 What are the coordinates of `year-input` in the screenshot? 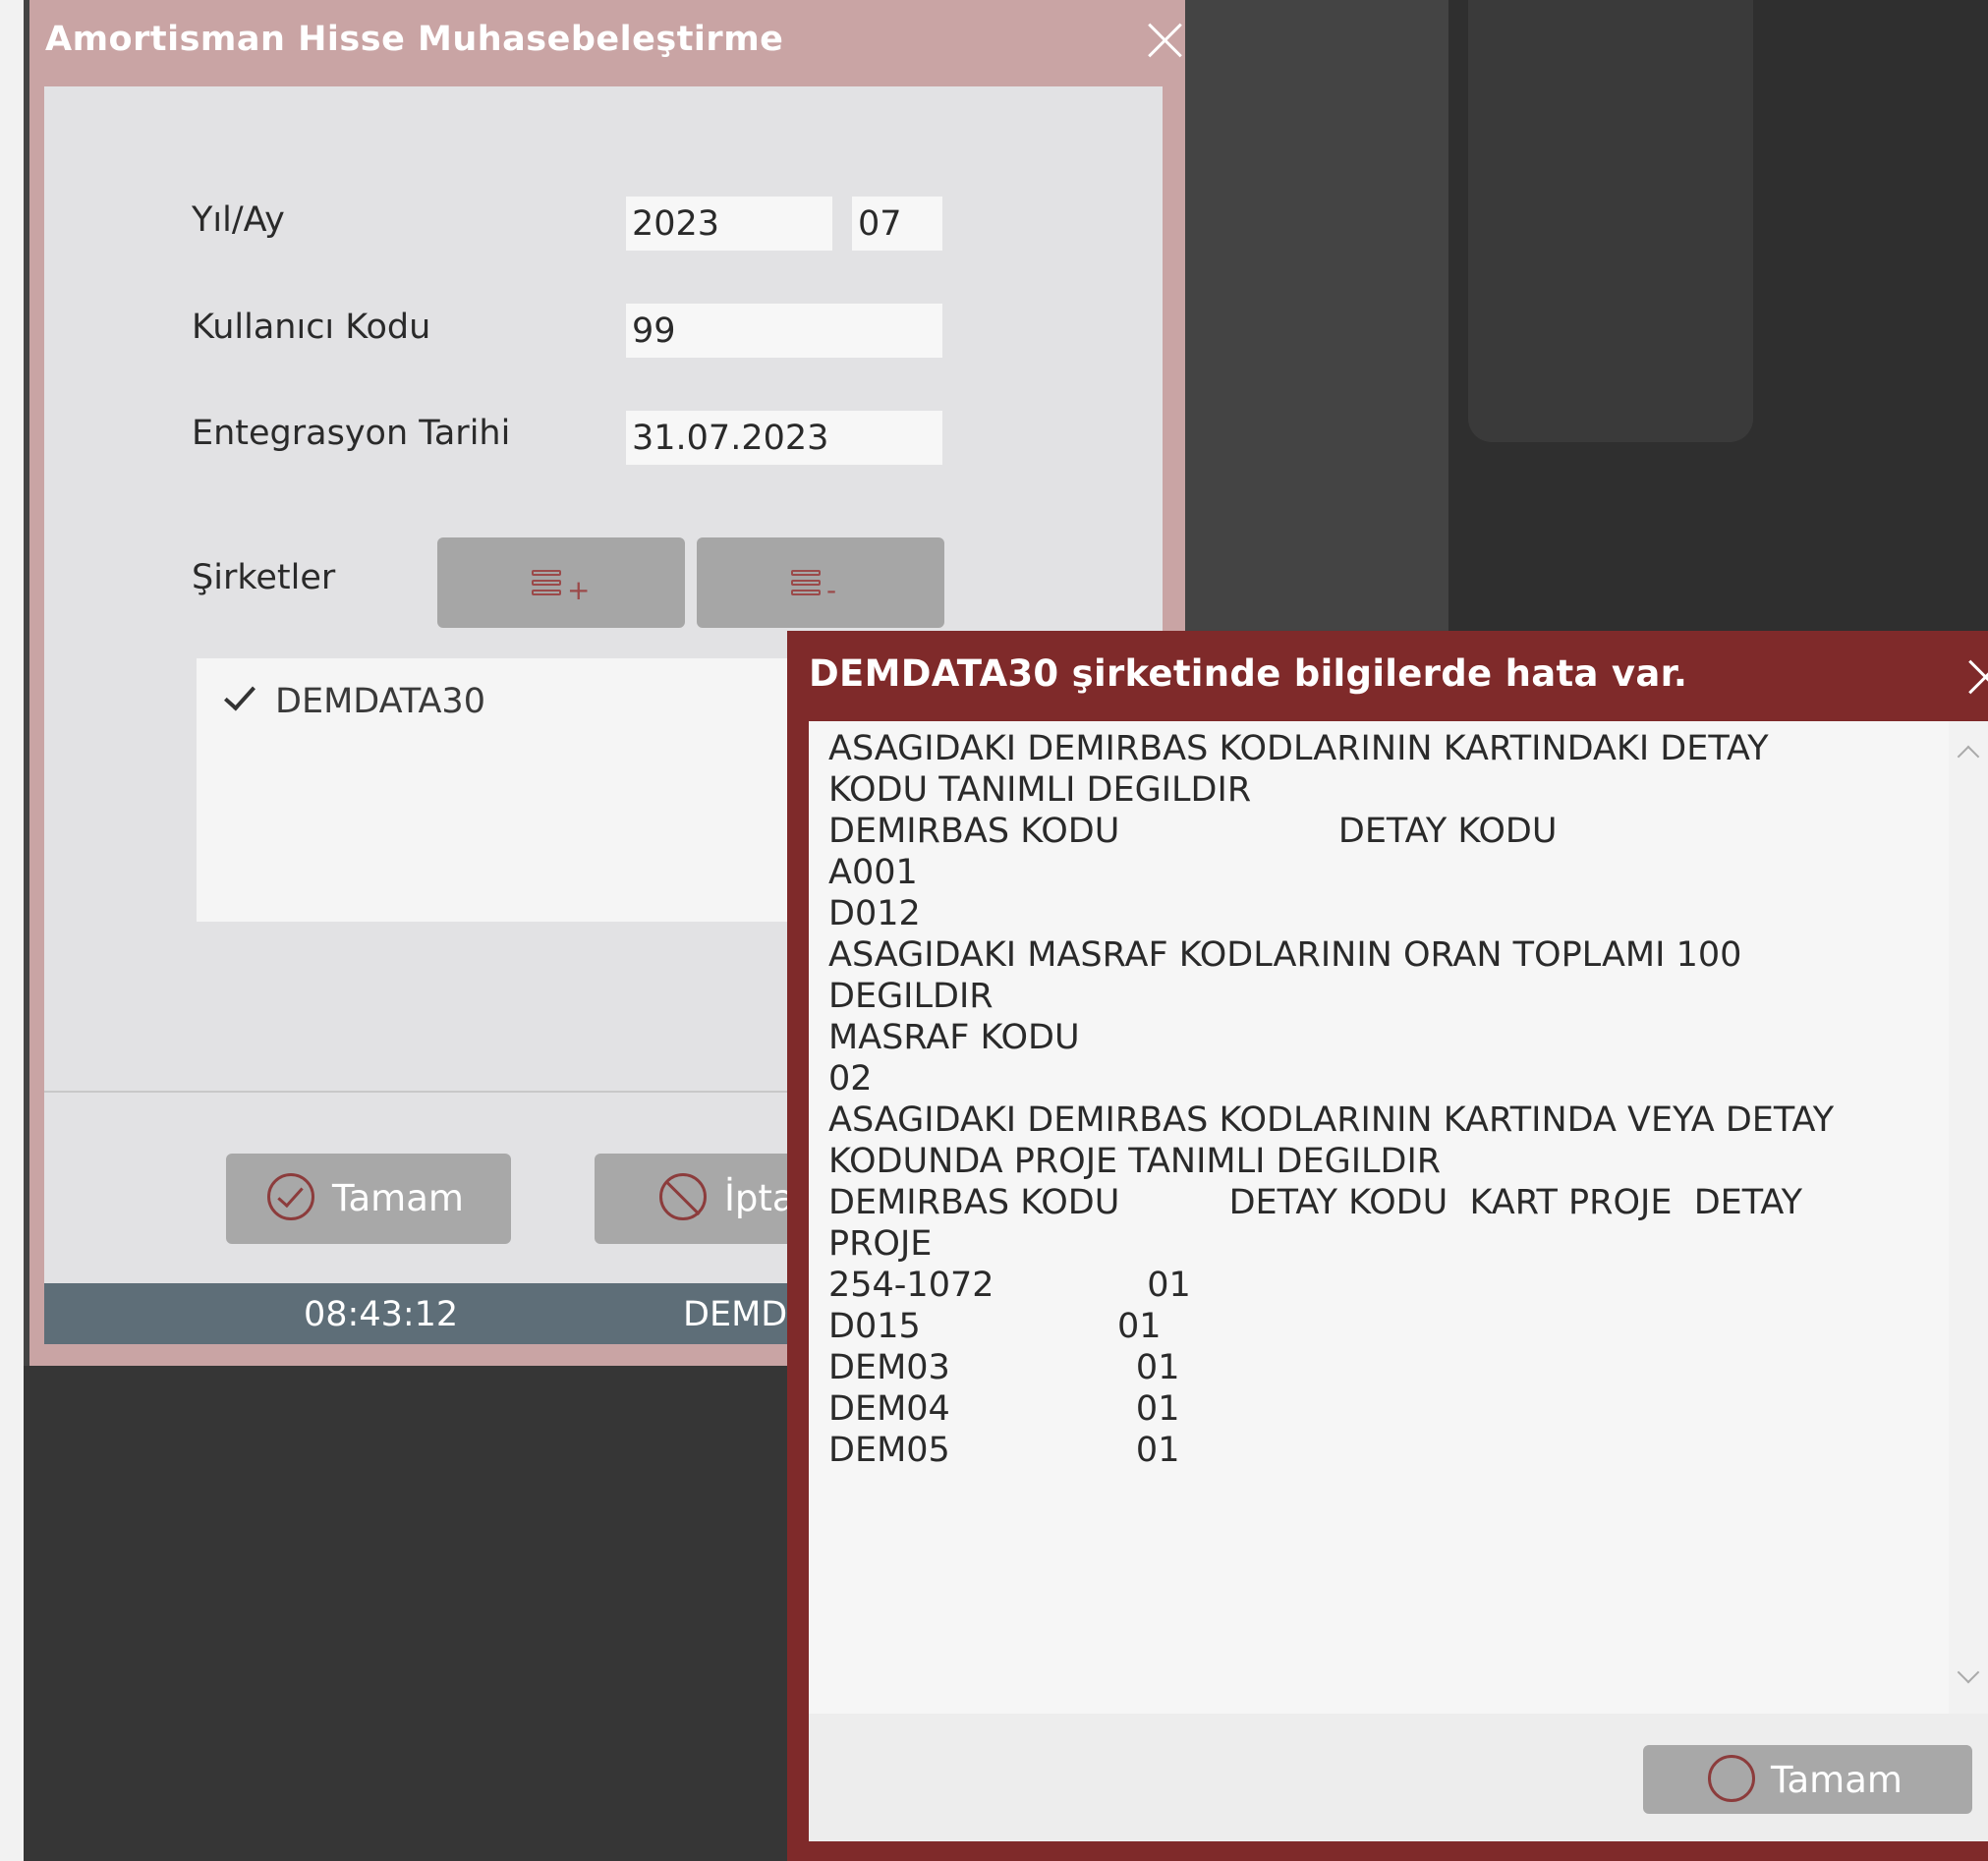 It's located at (729, 224).